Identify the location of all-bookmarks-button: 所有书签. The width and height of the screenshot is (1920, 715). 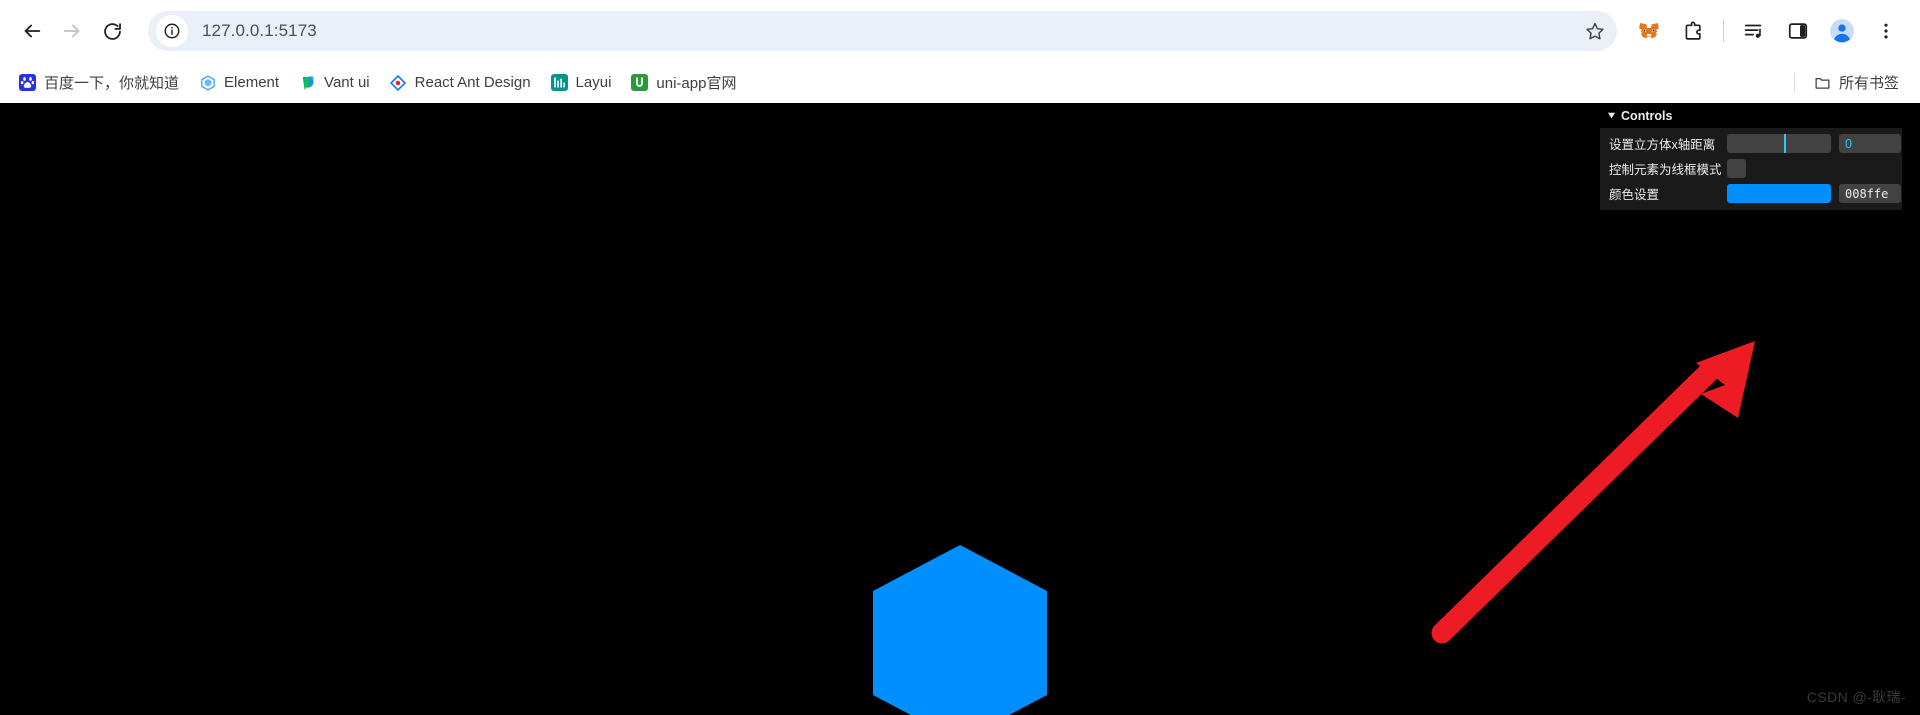
(1856, 83).